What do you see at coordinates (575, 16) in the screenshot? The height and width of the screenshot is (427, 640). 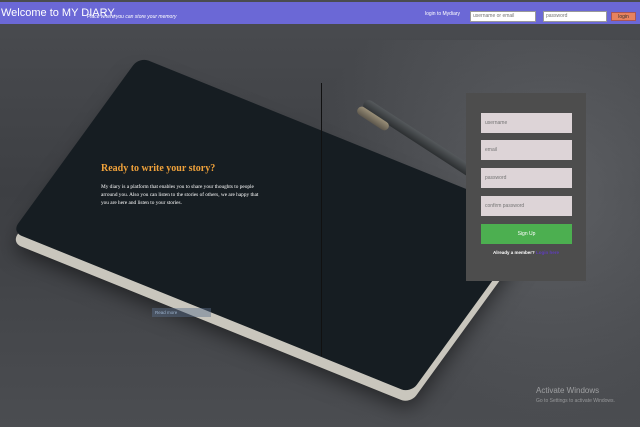 I see `header-password-input` at bounding box center [575, 16].